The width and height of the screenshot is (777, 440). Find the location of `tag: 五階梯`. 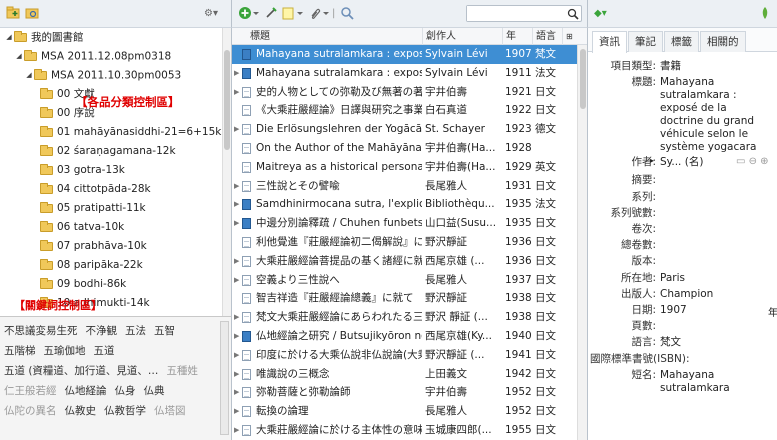

tag: 五階梯 is located at coordinates (20, 351).